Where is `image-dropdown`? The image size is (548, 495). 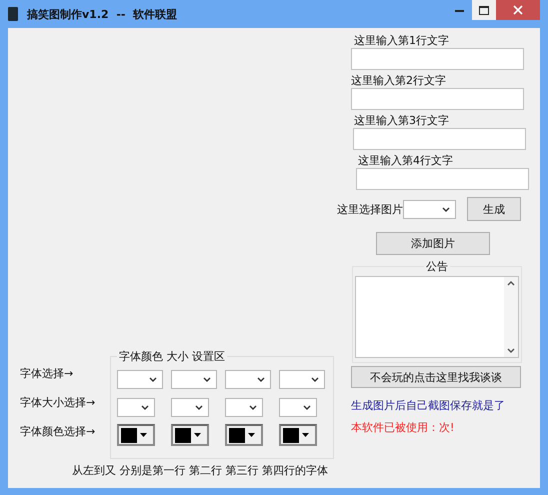
image-dropdown is located at coordinates (429, 209).